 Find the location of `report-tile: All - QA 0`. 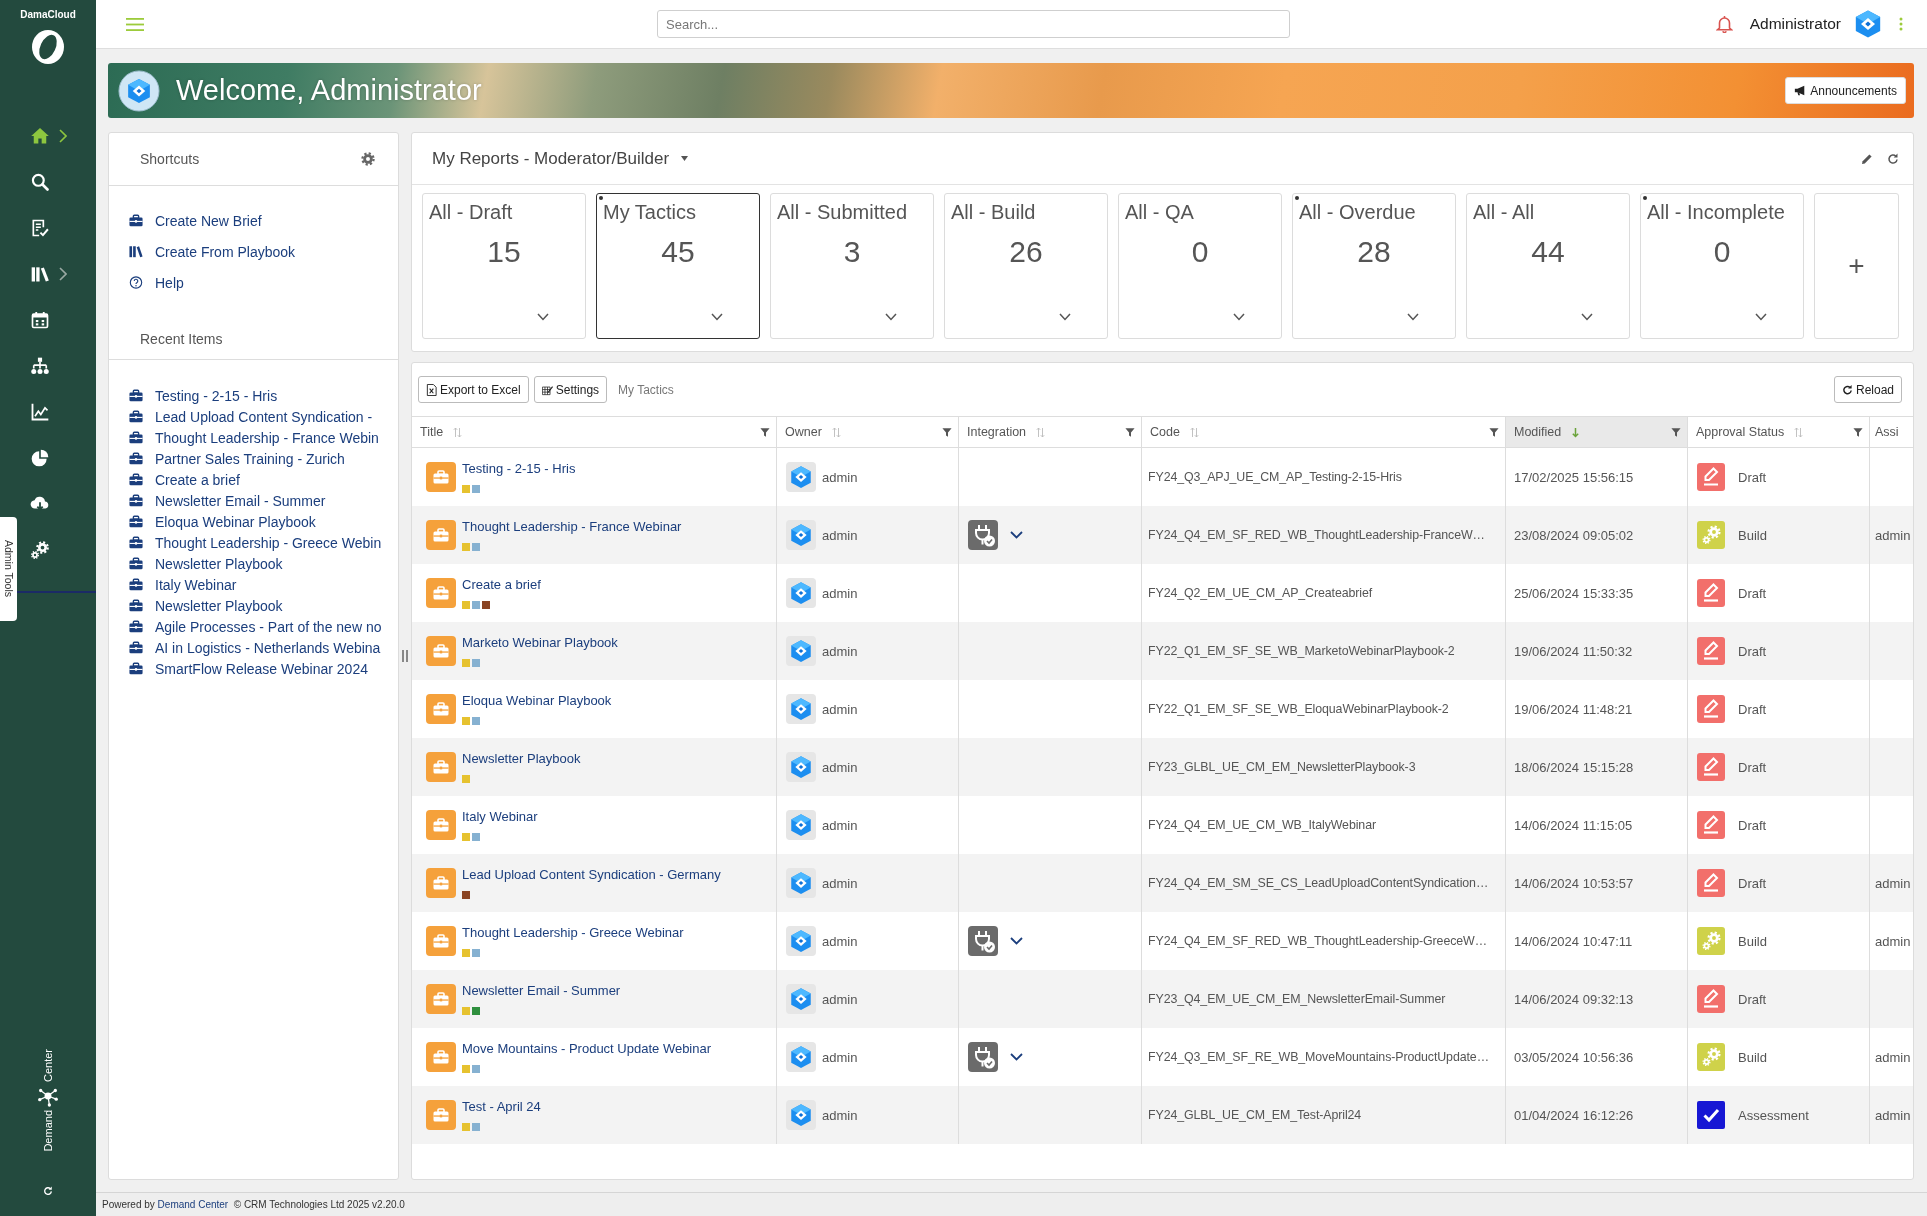

report-tile: All - QA 0 is located at coordinates (1200, 266).